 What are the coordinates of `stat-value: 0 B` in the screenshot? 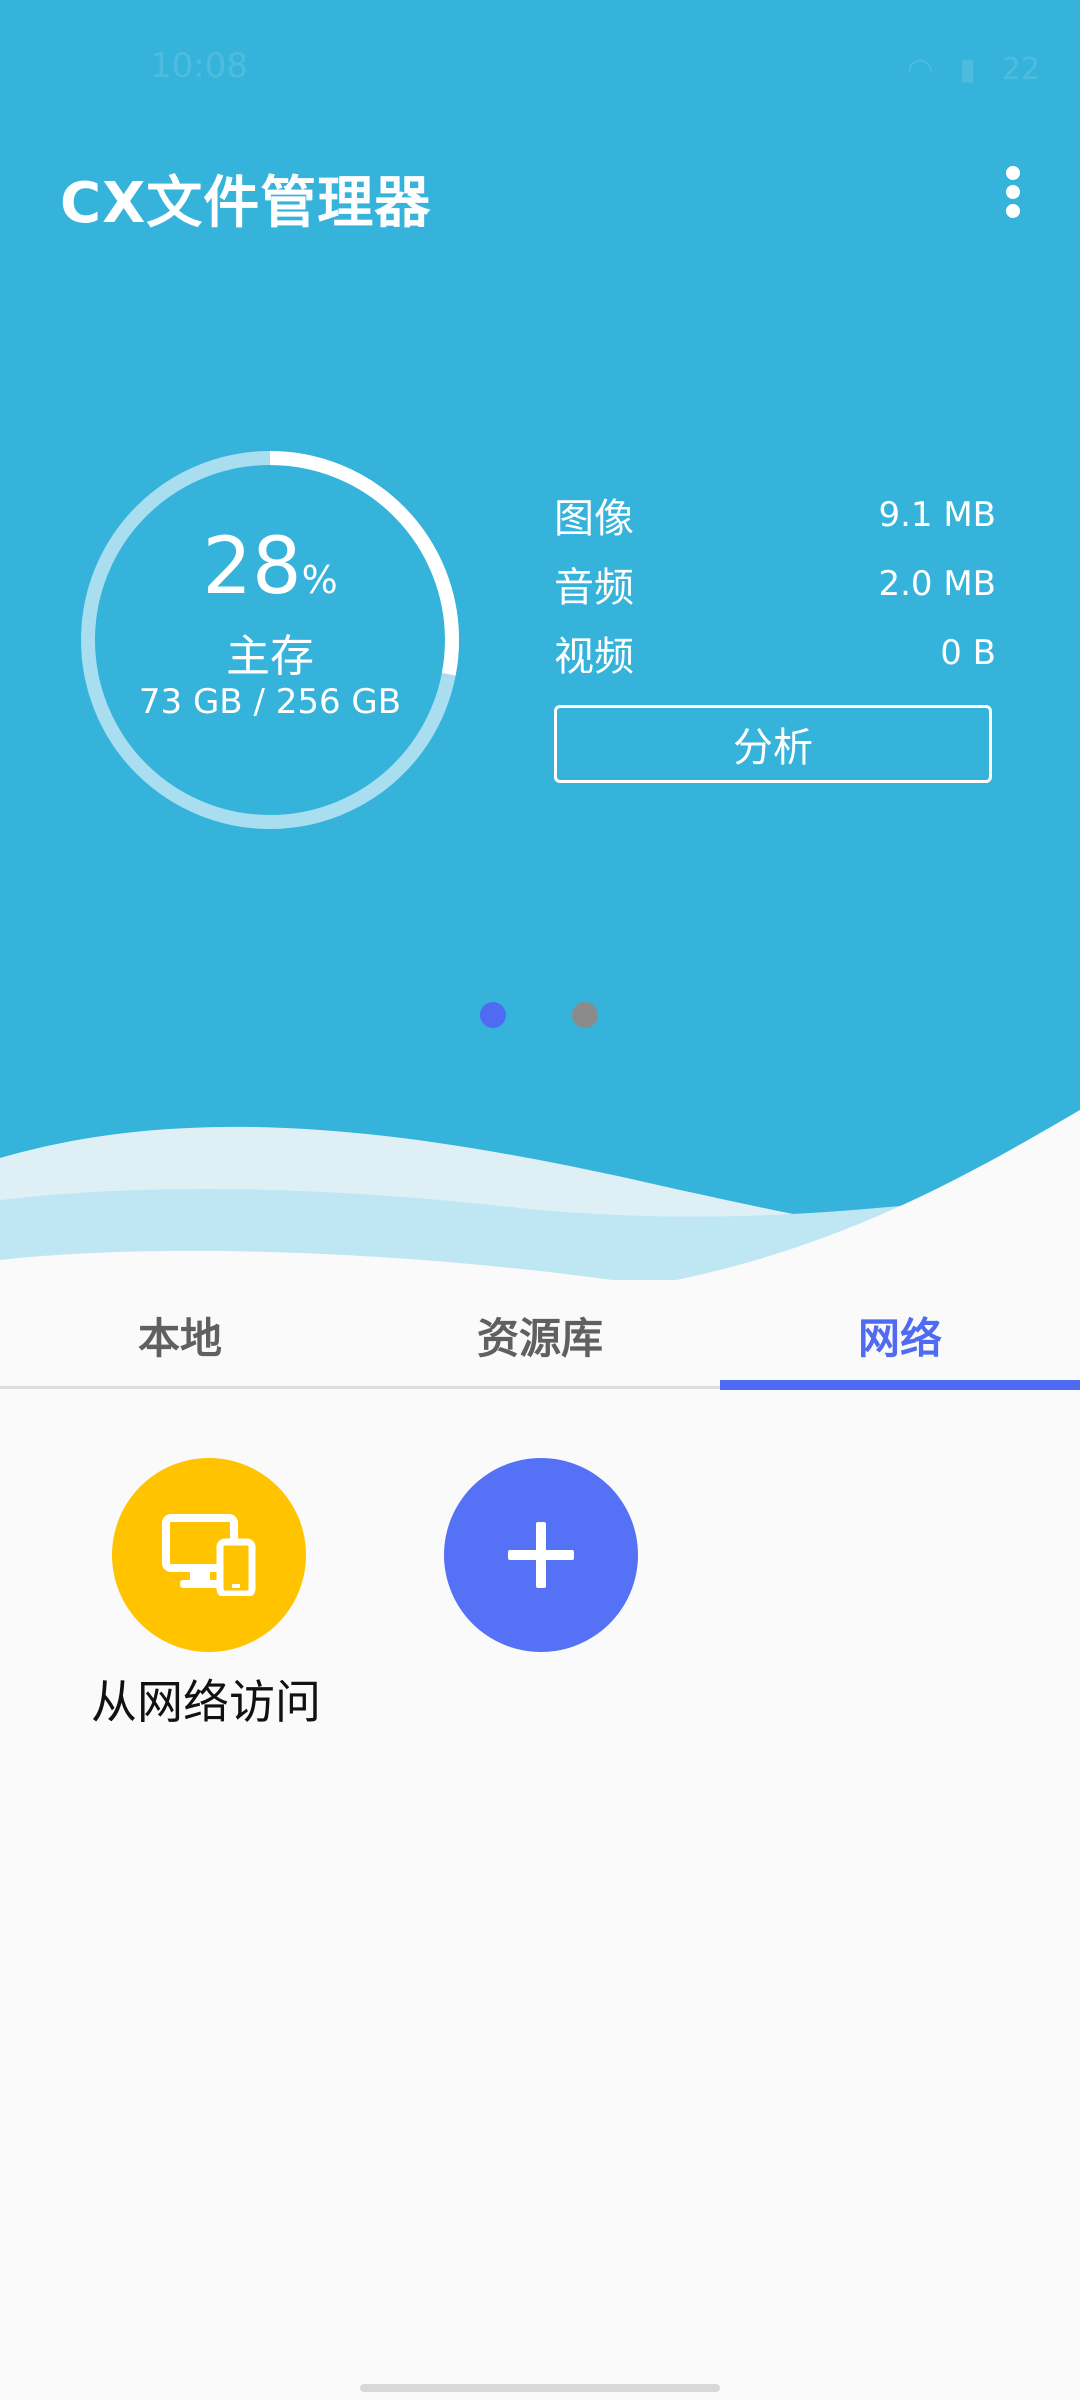 It's located at (968, 652).